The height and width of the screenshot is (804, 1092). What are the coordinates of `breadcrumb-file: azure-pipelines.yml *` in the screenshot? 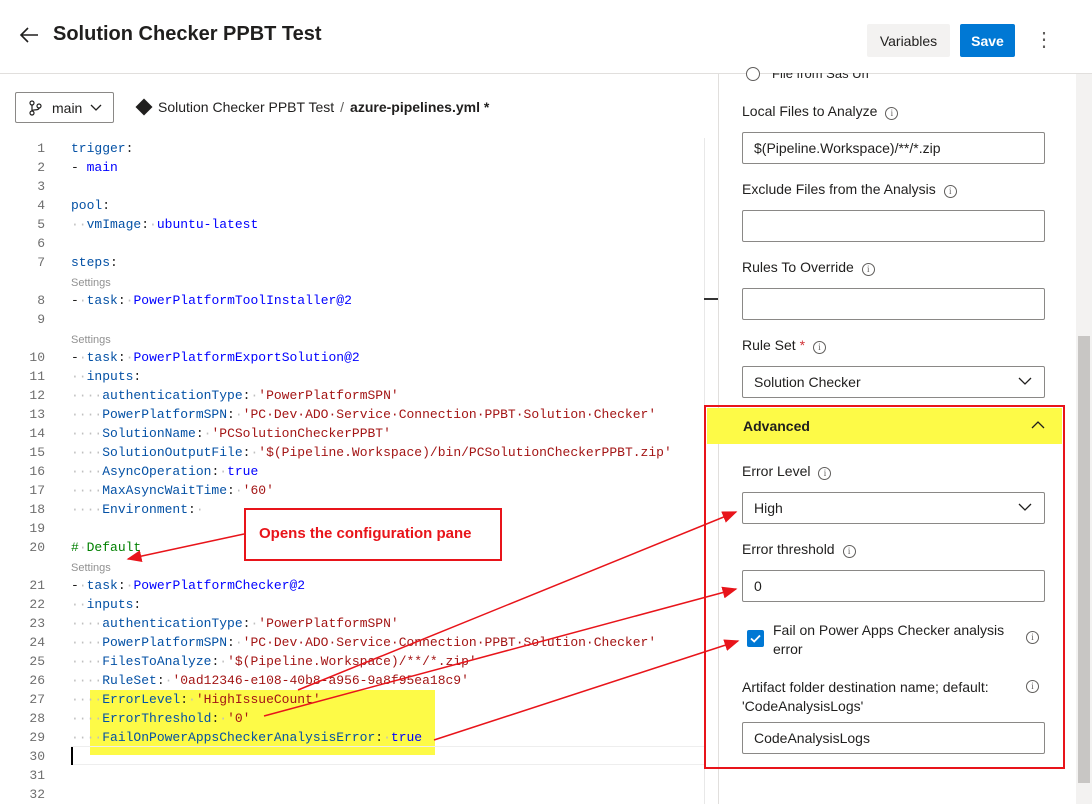 It's located at (420, 107).